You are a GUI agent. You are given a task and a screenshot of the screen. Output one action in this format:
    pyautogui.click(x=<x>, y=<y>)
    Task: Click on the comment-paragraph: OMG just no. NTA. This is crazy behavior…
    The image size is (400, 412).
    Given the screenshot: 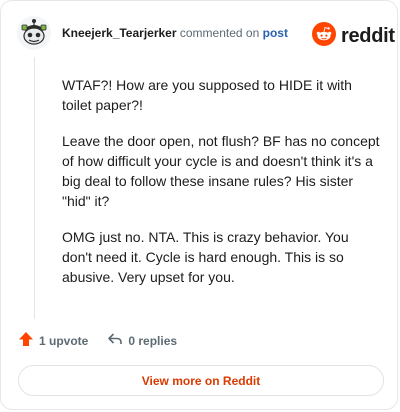 What is the action you would take?
    pyautogui.click(x=205, y=257)
    